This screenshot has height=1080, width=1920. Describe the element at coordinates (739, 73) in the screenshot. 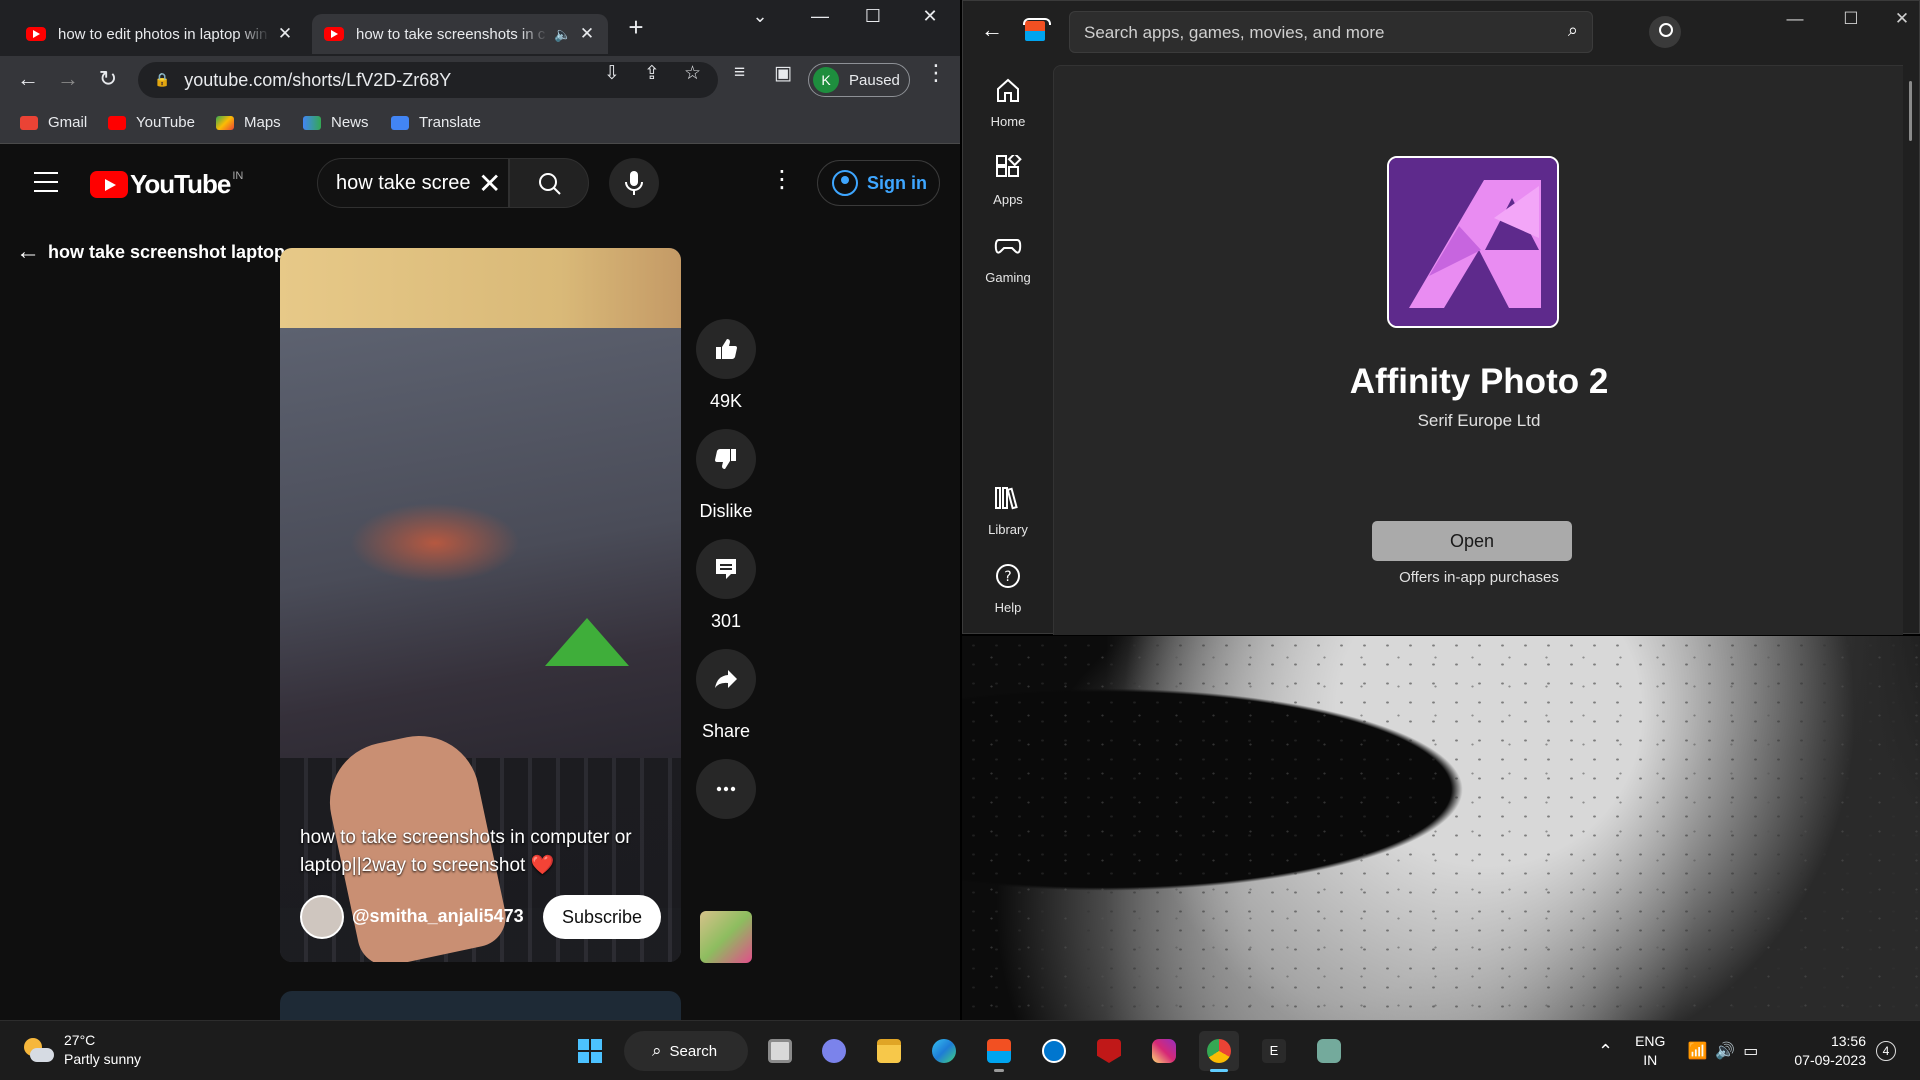

I see `media-control-icon: ≡` at that location.